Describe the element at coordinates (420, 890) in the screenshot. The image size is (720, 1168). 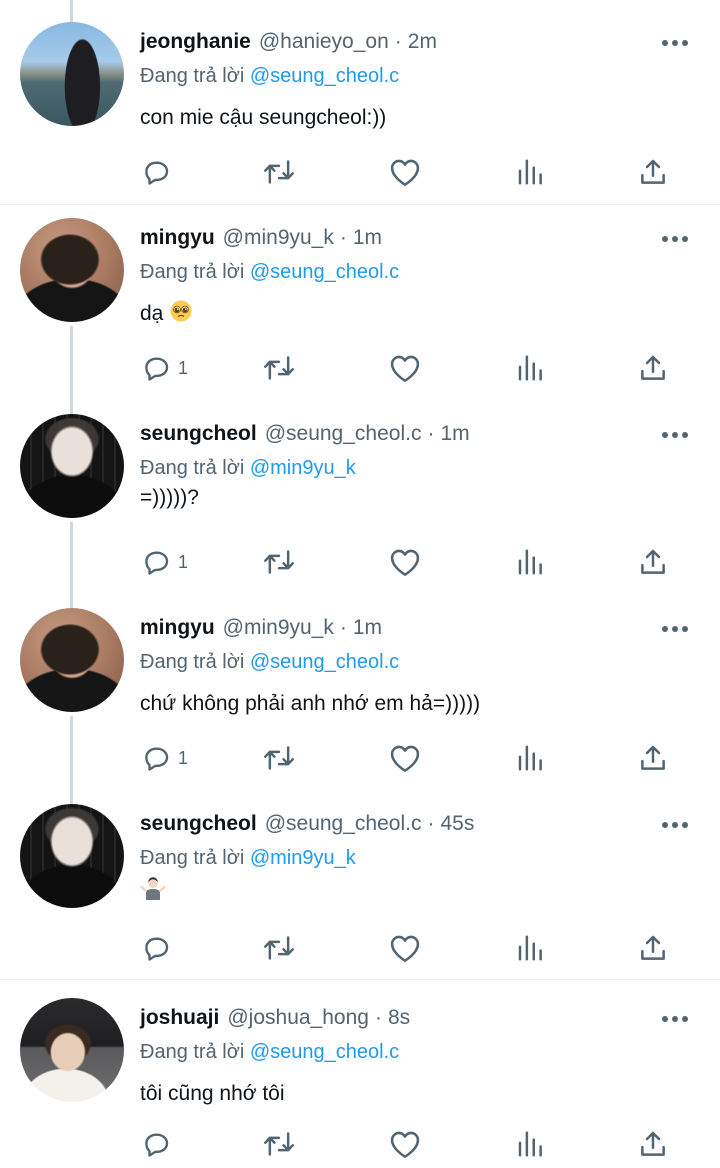
I see `tweet-text` at that location.